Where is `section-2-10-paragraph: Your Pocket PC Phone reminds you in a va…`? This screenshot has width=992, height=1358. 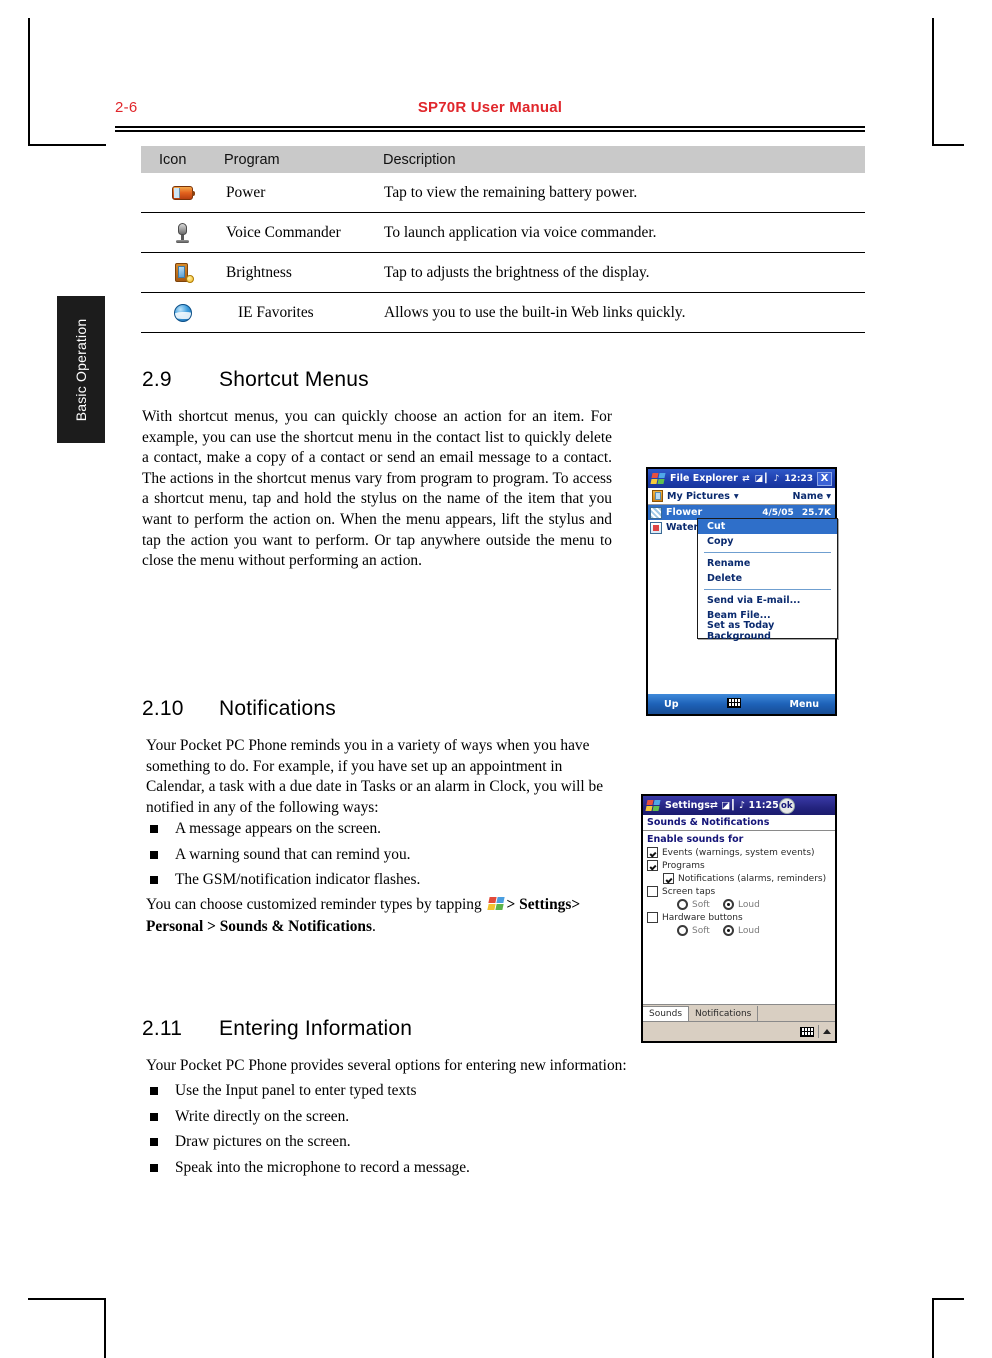 section-2-10-paragraph: Your Pocket PC Phone reminds you in a va… is located at coordinates (375, 776).